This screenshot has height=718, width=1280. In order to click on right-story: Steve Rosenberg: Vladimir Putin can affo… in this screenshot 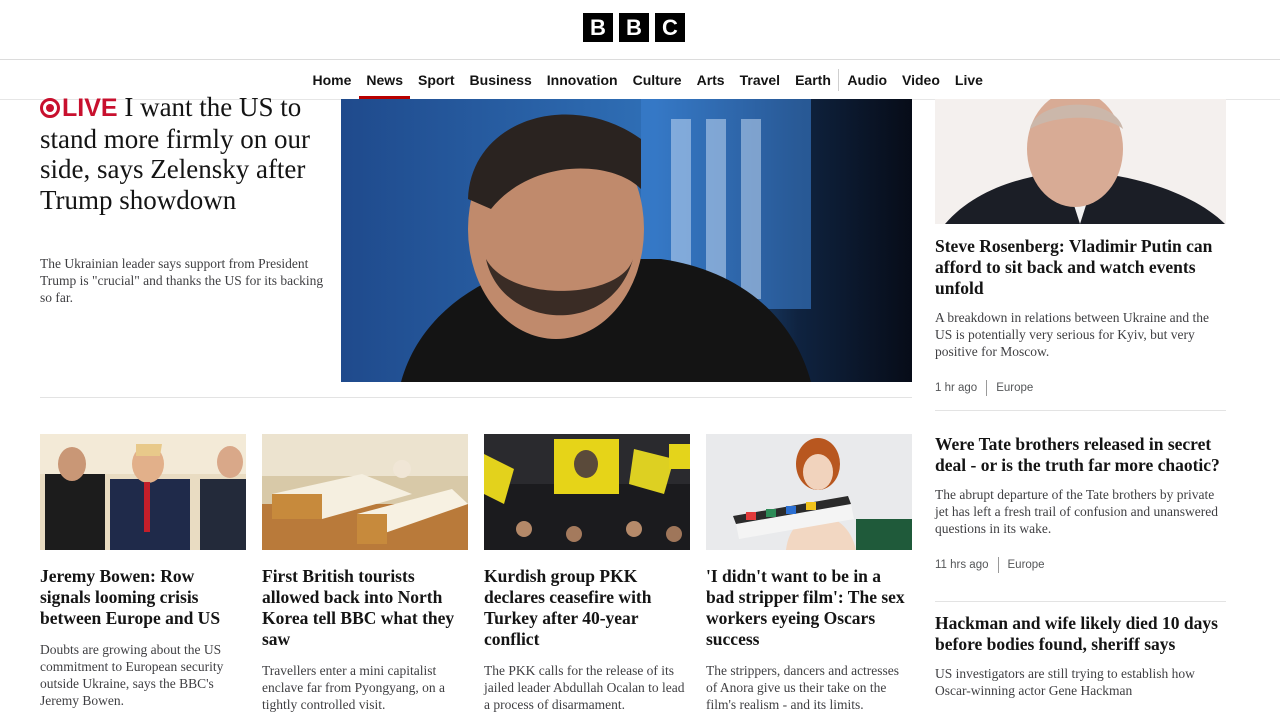, I will do `click(1080, 316)`.